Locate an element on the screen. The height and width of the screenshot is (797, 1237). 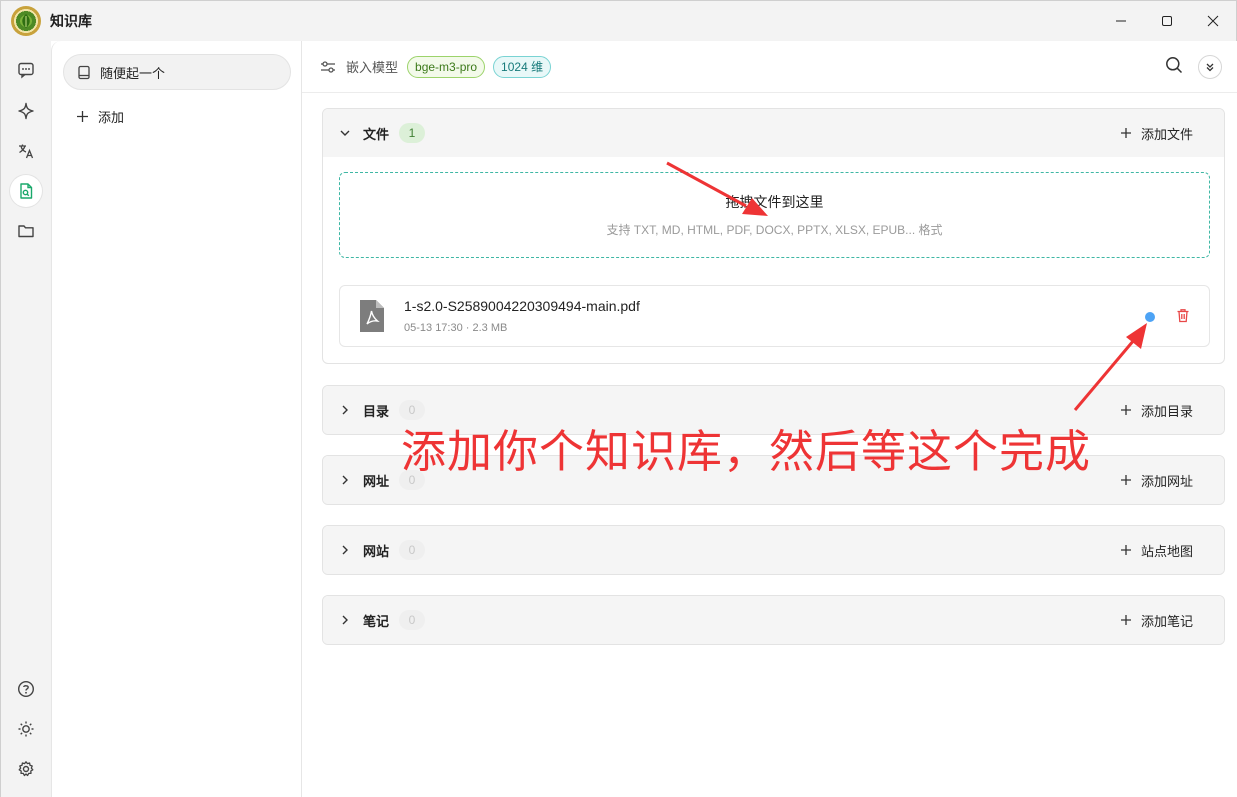
file-name: 1-s2.0-S2589004220309494-main.pdf is located at coordinates (522, 306).